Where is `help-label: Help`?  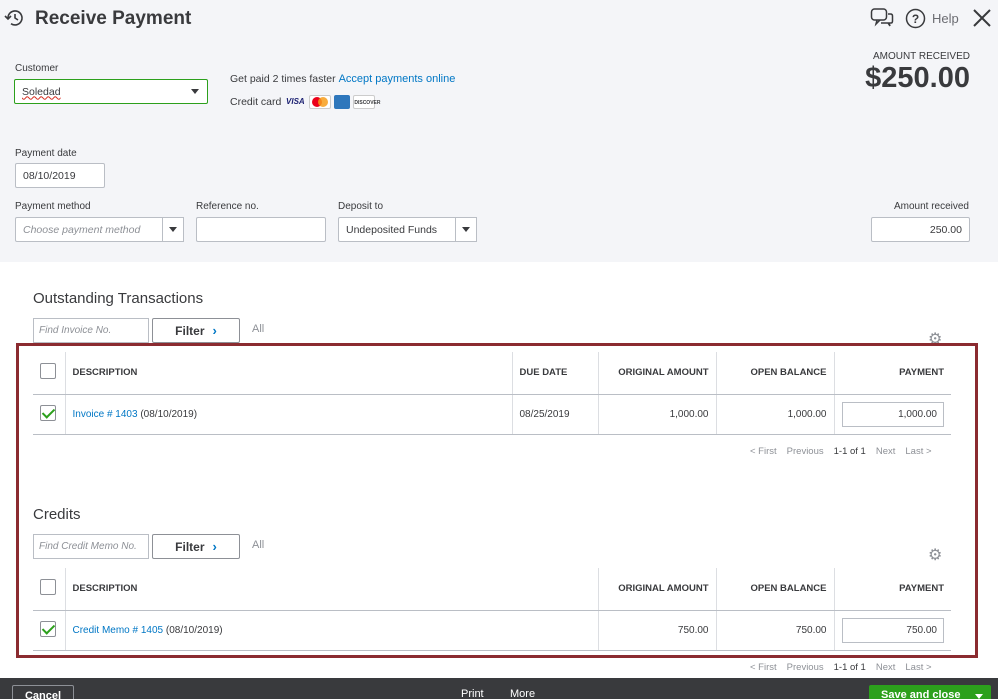 help-label: Help is located at coordinates (945, 18).